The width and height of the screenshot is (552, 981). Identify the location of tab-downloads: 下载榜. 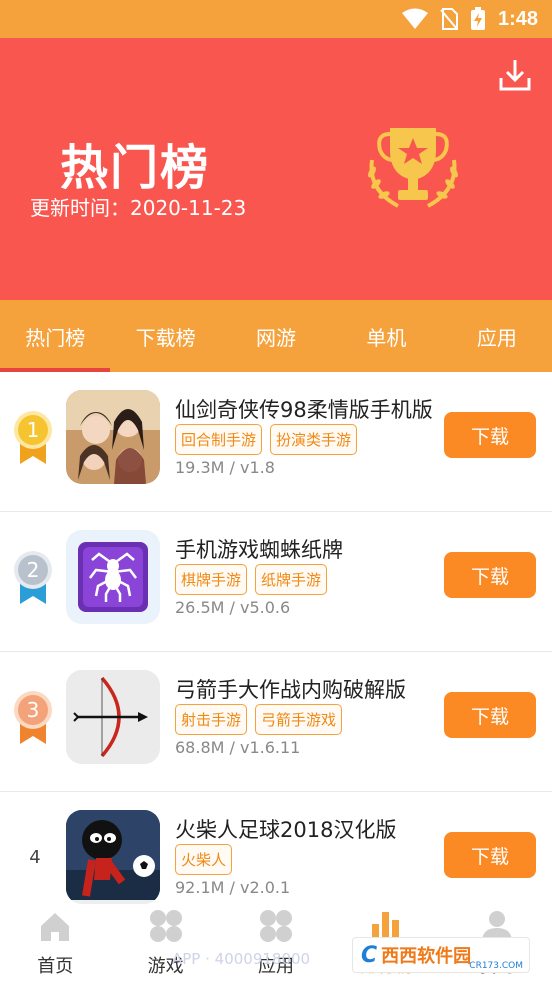
(165, 336).